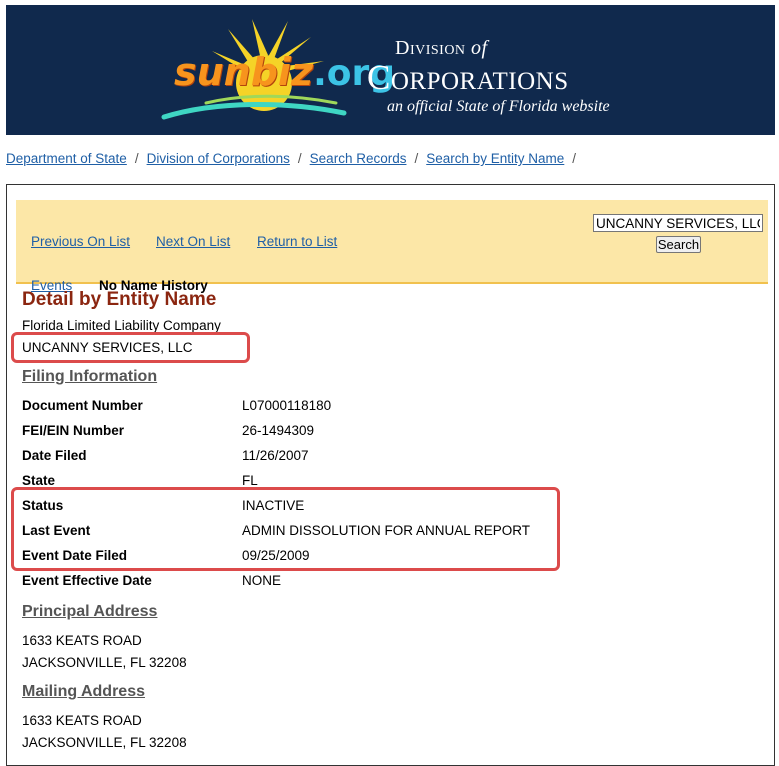 The width and height of the screenshot is (779, 766). What do you see at coordinates (498, 106) in the screenshot?
I see `site-tagline: an official State of Florida website` at bounding box center [498, 106].